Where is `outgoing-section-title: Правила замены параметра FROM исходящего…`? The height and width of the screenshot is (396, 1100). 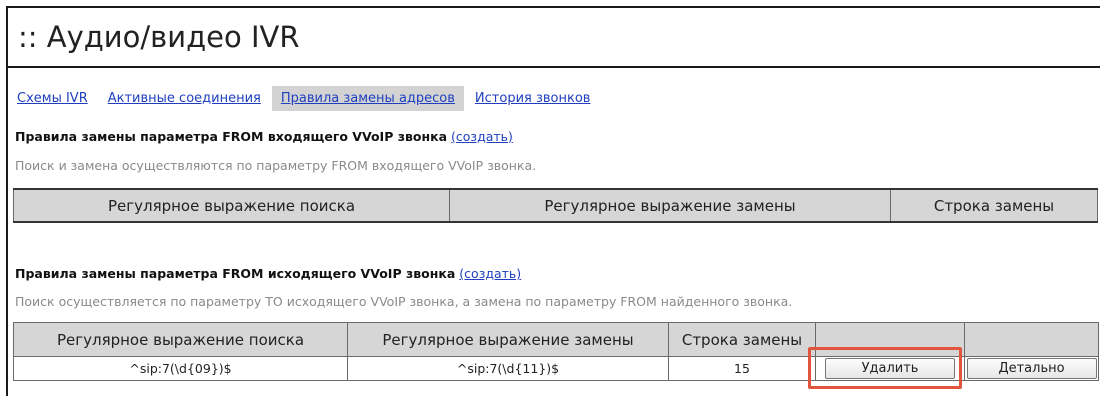
outgoing-section-title: Правила замены параметра FROM исходящего… is located at coordinates (268, 273).